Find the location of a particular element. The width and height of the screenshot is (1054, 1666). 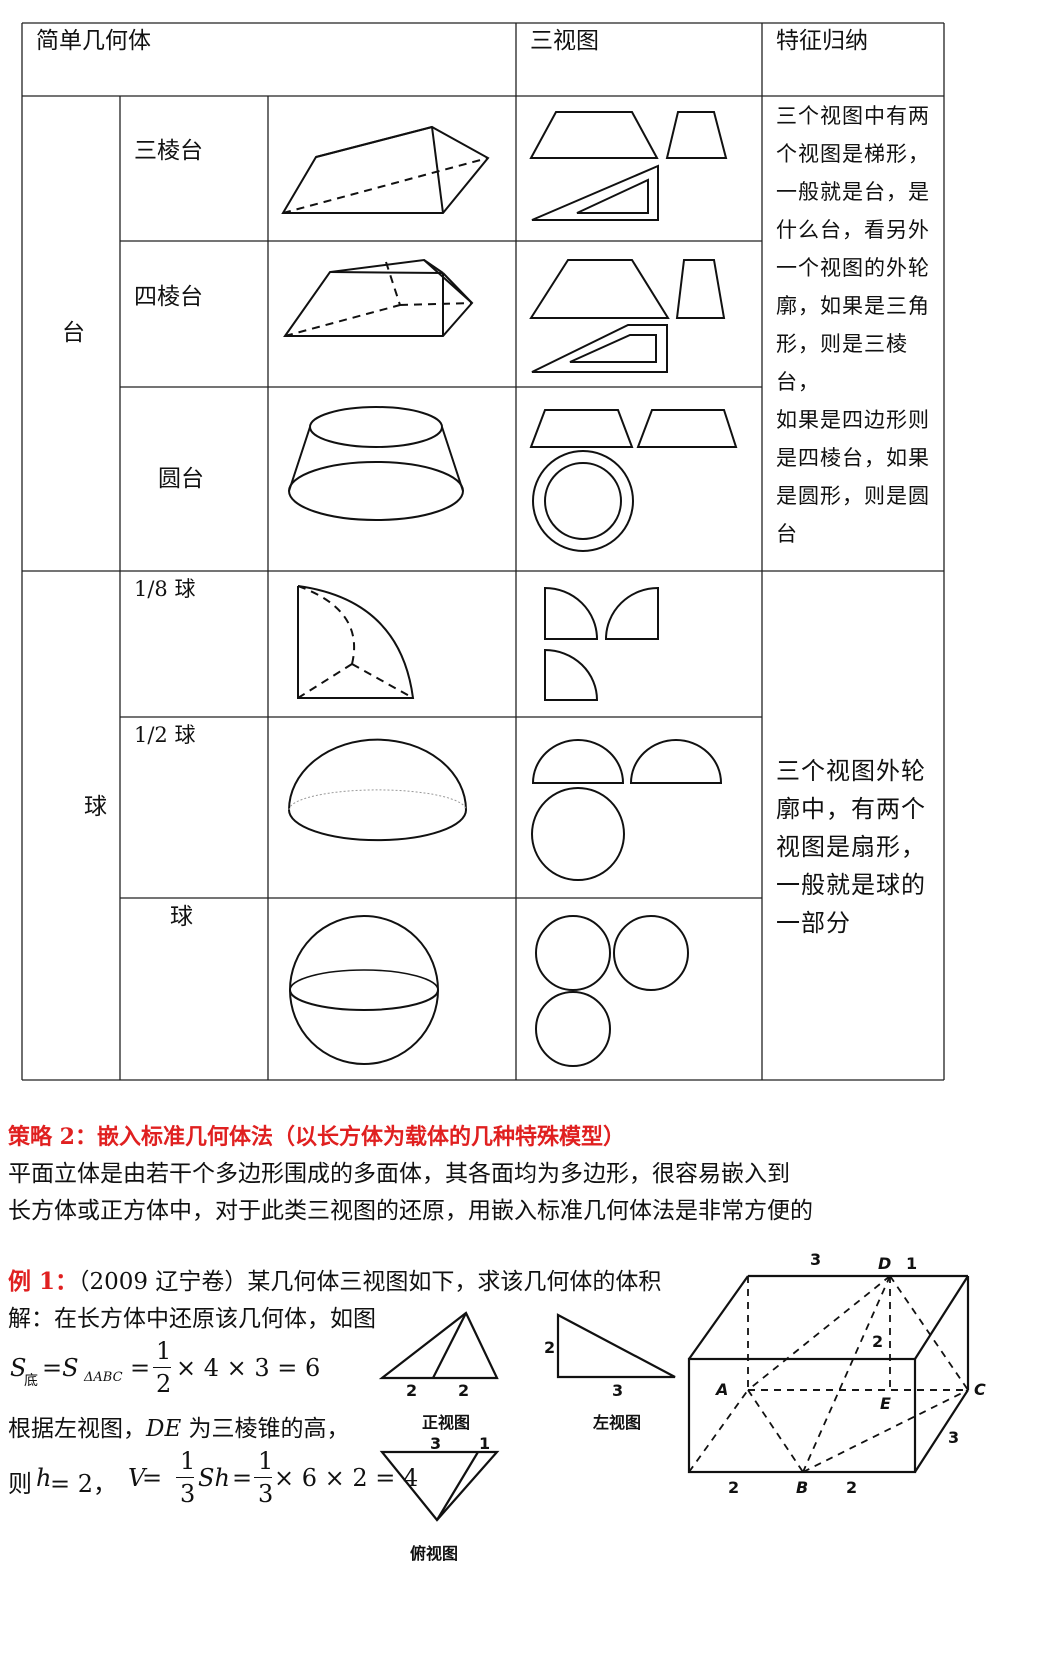

triangular-frustum-solid is located at coordinates (385, 169).